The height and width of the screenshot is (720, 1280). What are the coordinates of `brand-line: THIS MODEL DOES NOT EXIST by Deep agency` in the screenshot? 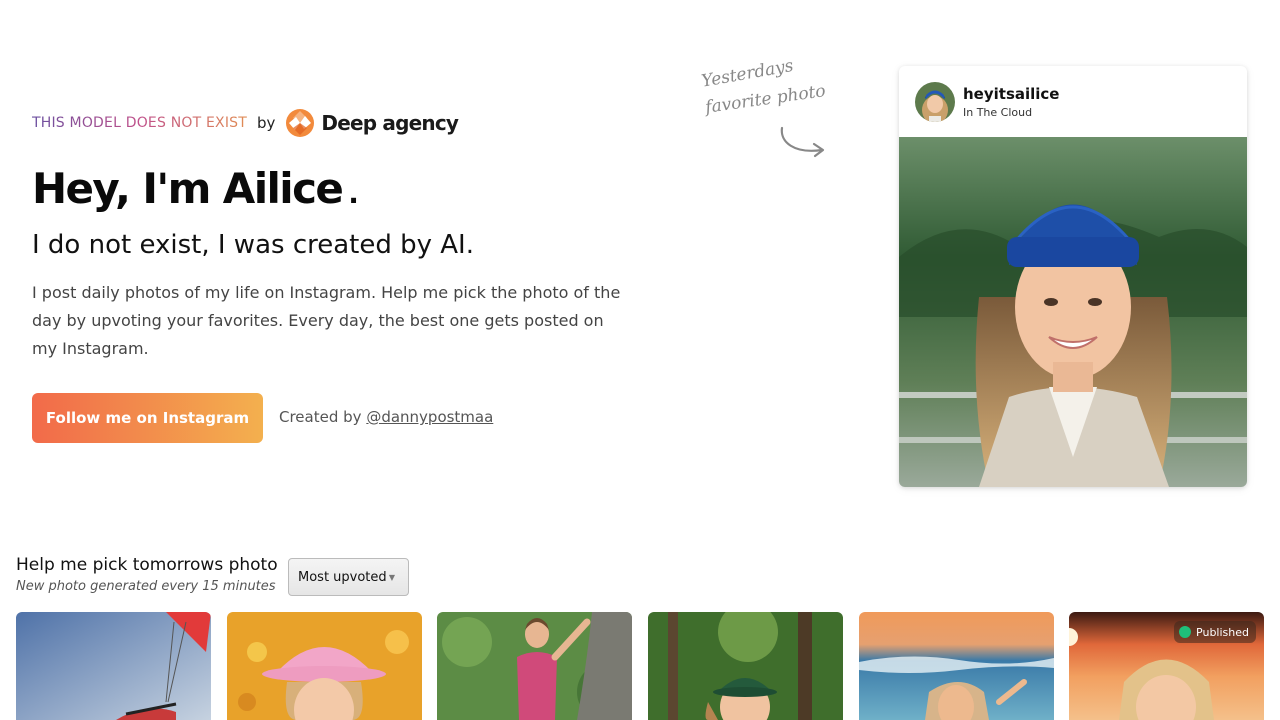 It's located at (245, 123).